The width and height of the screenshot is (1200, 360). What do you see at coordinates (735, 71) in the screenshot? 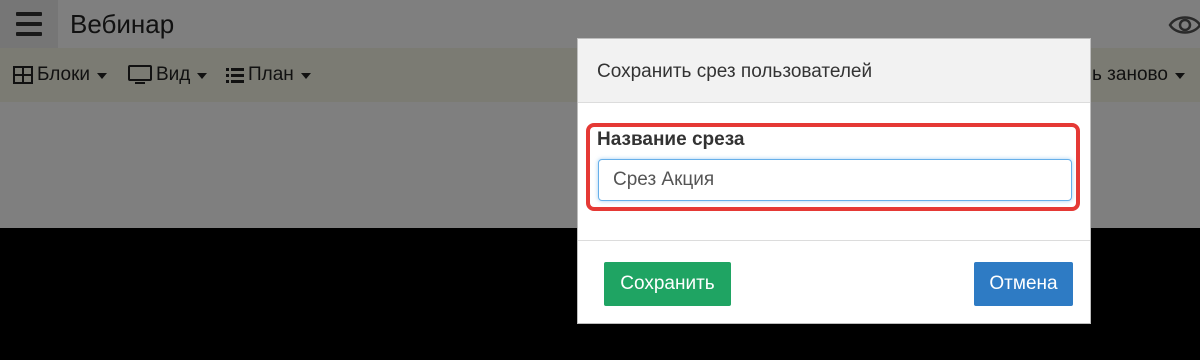
I see `dialog-title: Сохранить срез пользователей` at bounding box center [735, 71].